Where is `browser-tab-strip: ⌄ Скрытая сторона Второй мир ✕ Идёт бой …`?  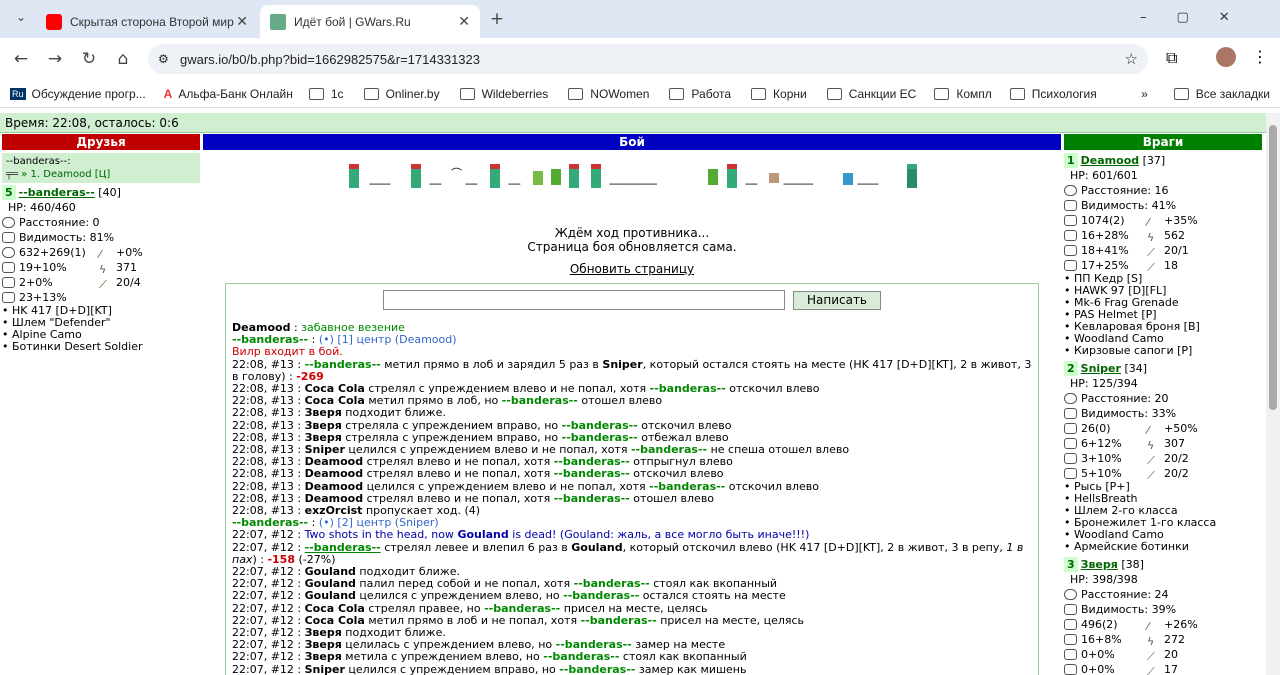
browser-tab-strip: ⌄ Скрытая сторона Второй мир ✕ Идёт бой … is located at coordinates (640, 19).